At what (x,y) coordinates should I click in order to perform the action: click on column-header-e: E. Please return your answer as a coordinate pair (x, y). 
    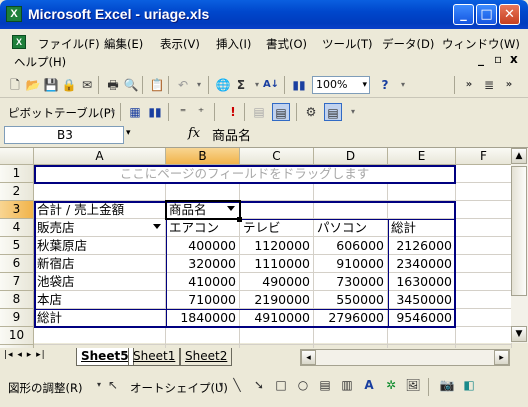
    Looking at the image, I should click on (422, 156).